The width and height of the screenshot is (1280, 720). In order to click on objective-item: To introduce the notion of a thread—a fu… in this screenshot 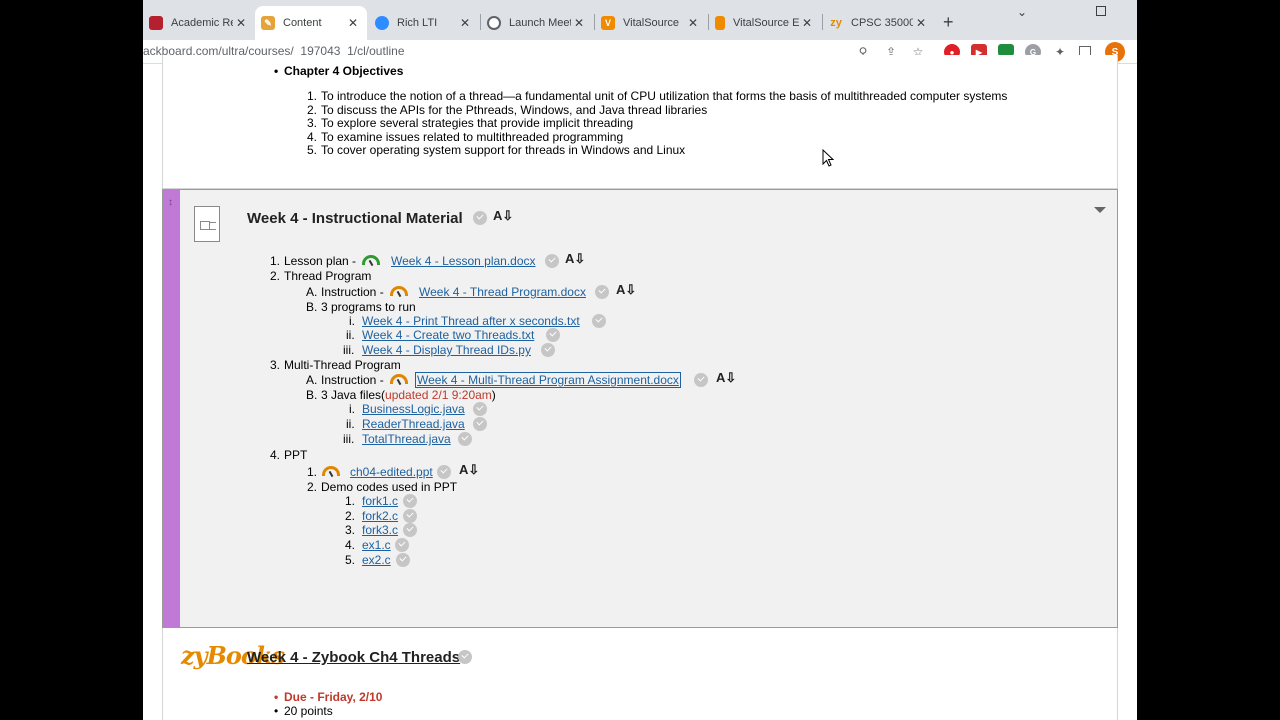, I will do `click(664, 96)`.